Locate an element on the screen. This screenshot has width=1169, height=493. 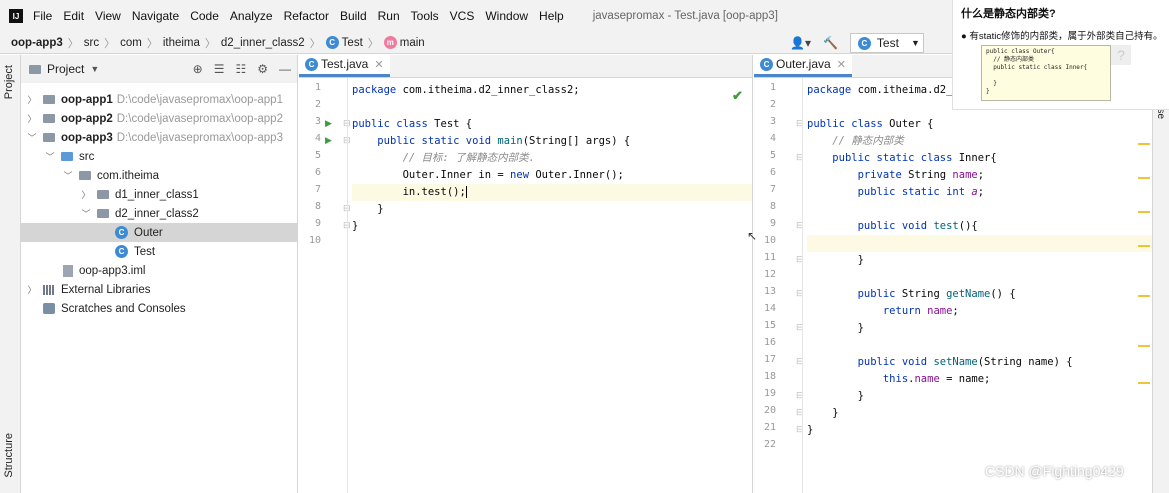
code-line: private String name; is located at coordinates (895, 175).